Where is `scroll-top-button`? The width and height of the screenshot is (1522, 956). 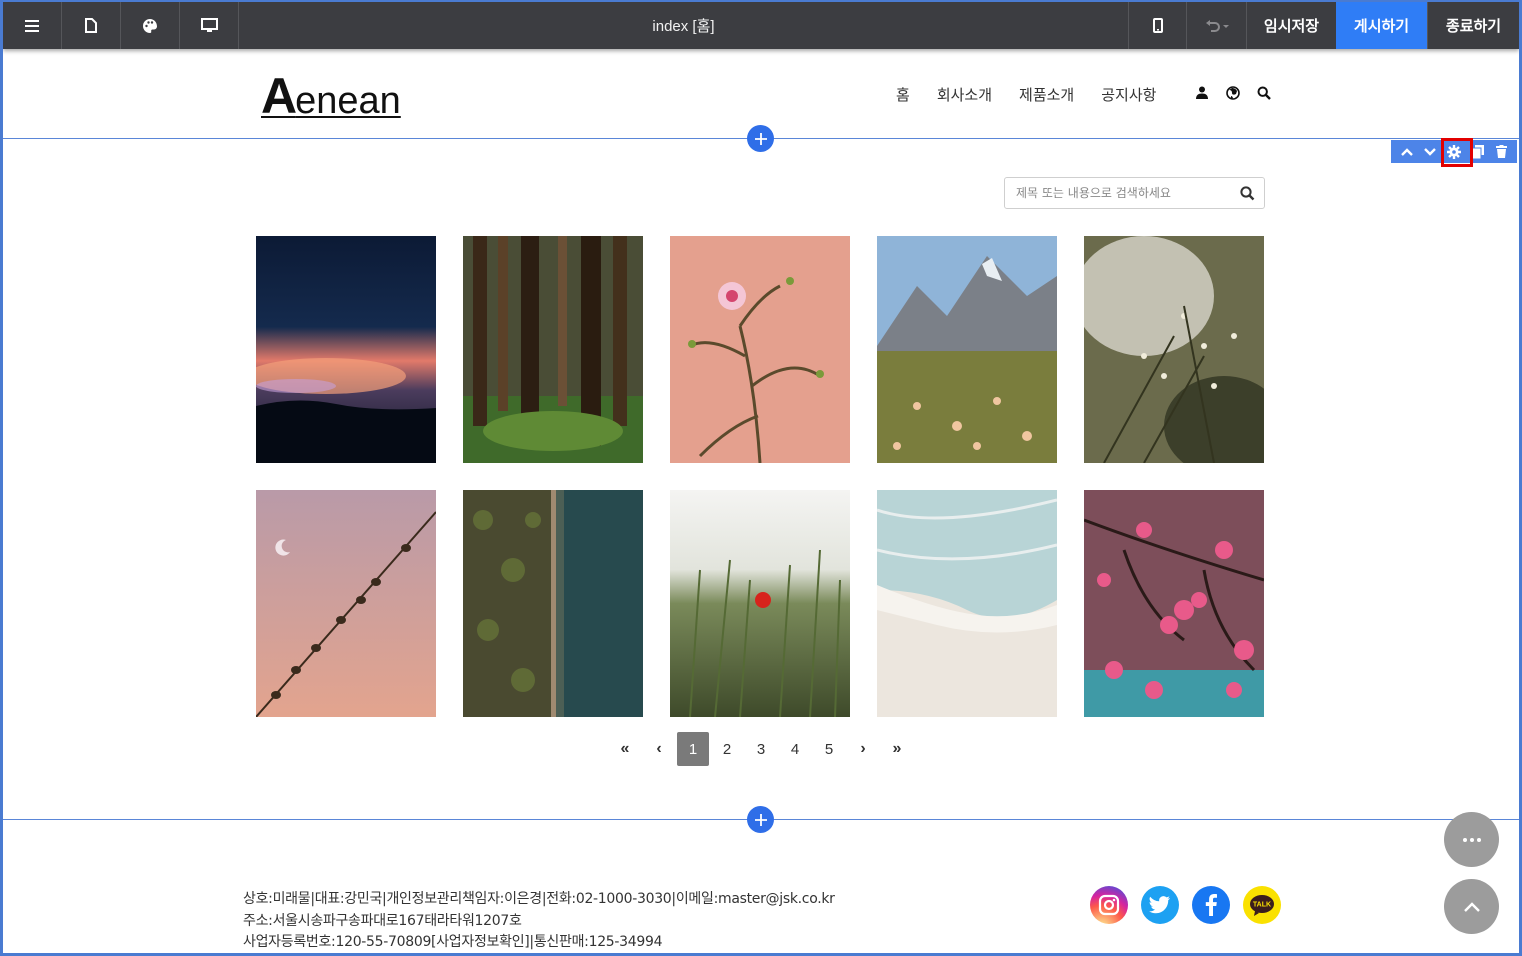 scroll-top-button is located at coordinates (1471, 906).